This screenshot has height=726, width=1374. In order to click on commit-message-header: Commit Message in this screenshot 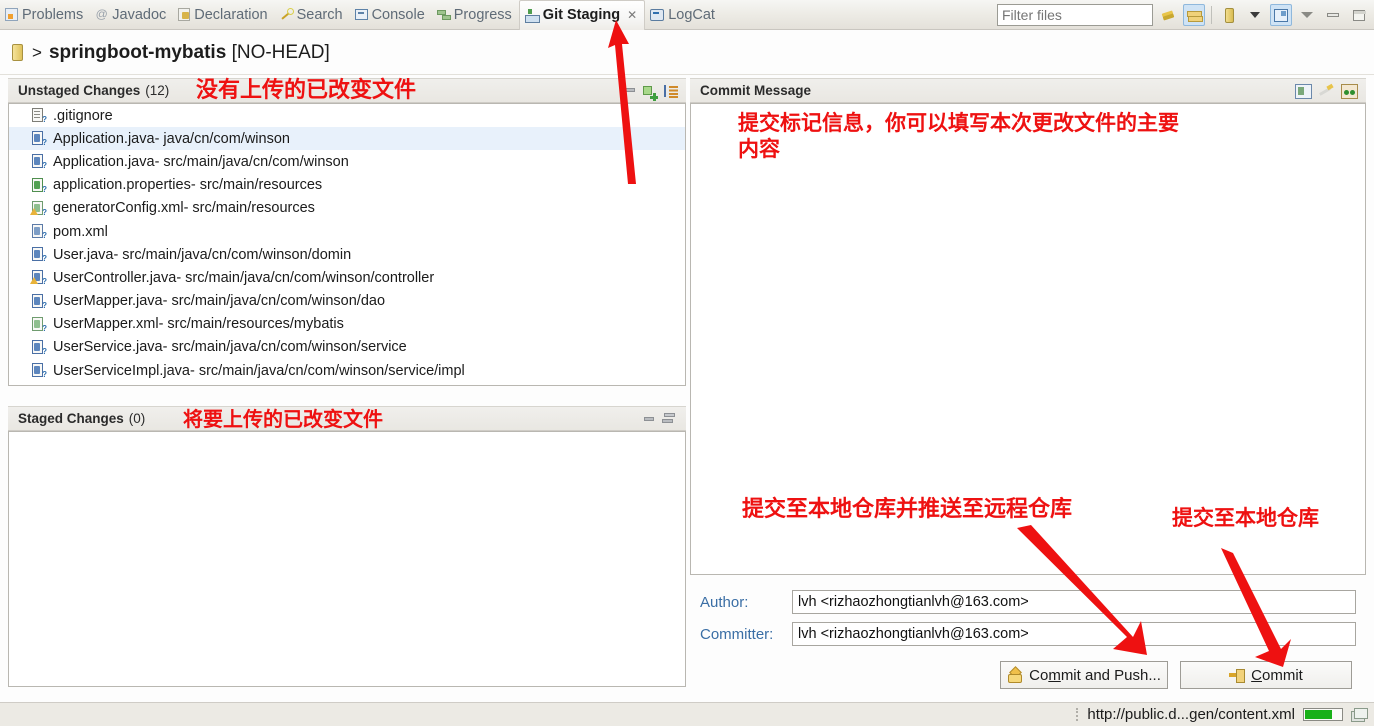, I will do `click(1028, 90)`.